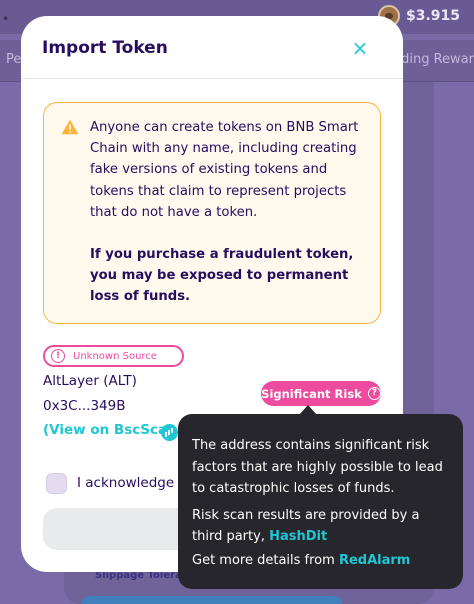  I want to click on tab-pending-rewards-partial: ding Rewar, so click(437, 59).